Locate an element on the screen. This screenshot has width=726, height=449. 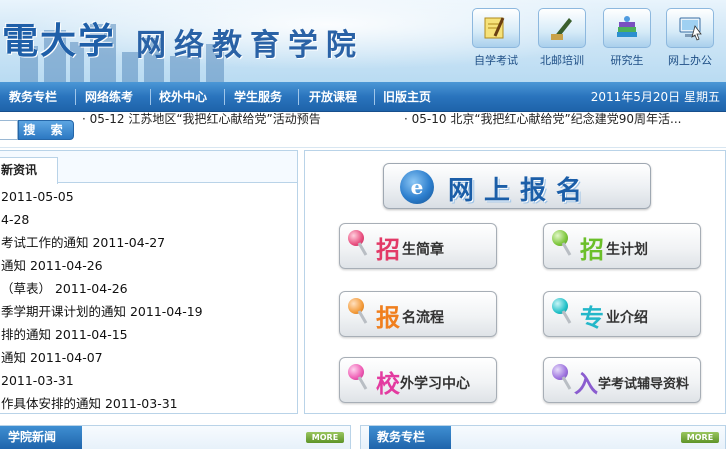
nav-item-student-services: 学生服务 is located at coordinates (258, 97).